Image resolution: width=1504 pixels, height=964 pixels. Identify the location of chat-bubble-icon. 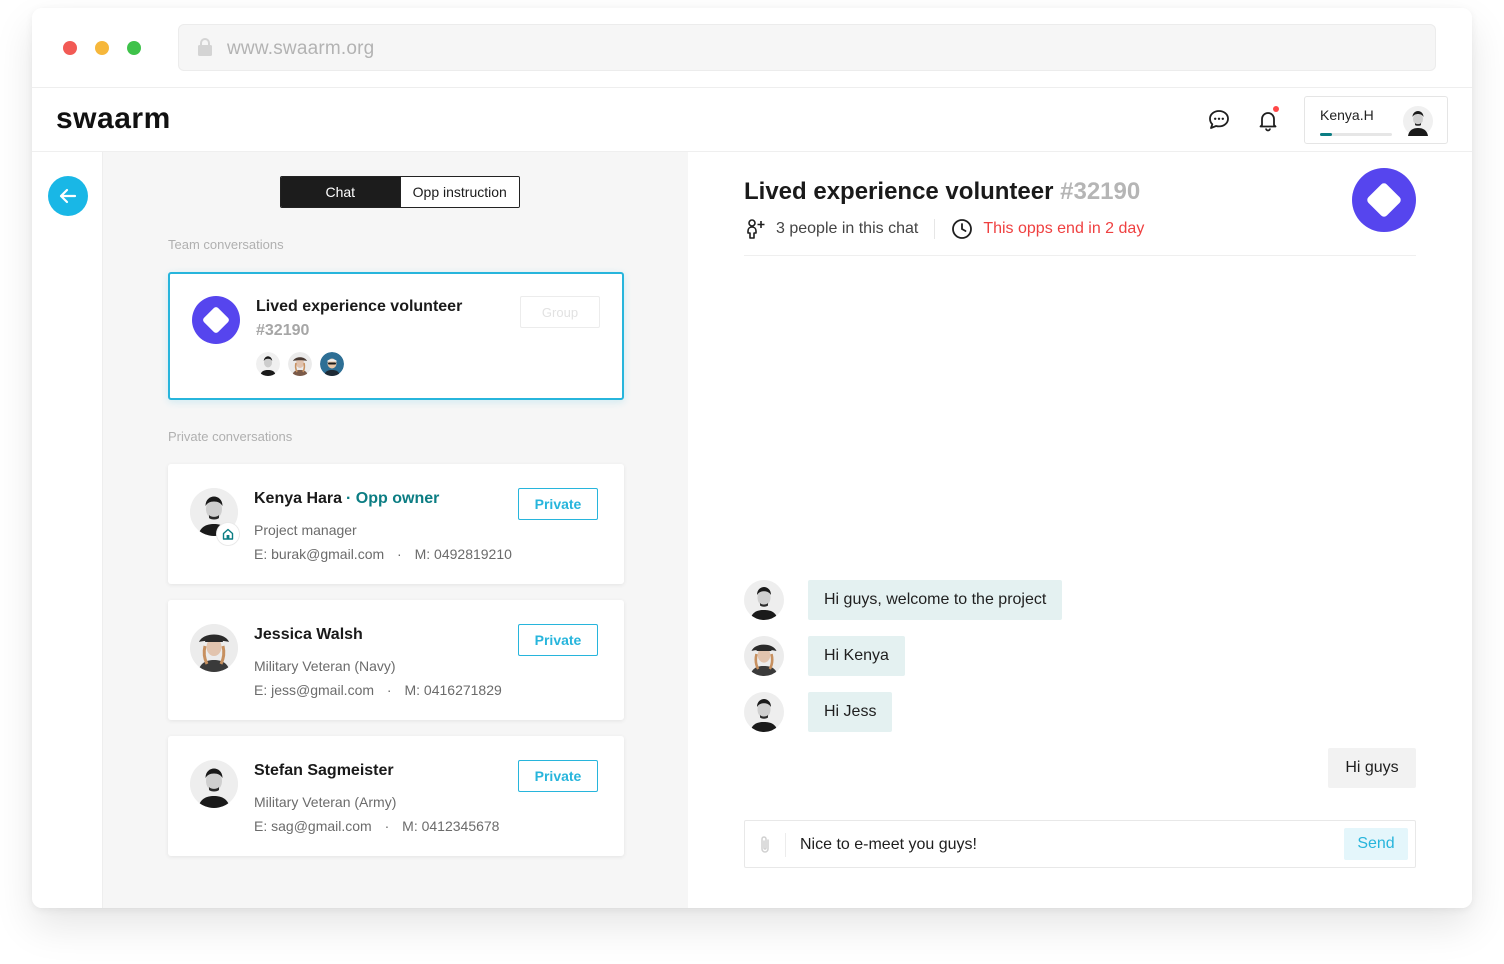
(1219, 120).